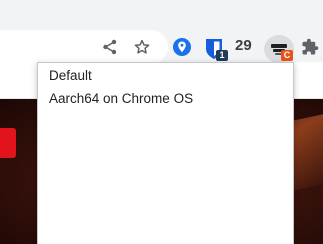 This screenshot has height=244, width=323. What do you see at coordinates (70, 75) in the screenshot?
I see `menu-item-default: Default` at bounding box center [70, 75].